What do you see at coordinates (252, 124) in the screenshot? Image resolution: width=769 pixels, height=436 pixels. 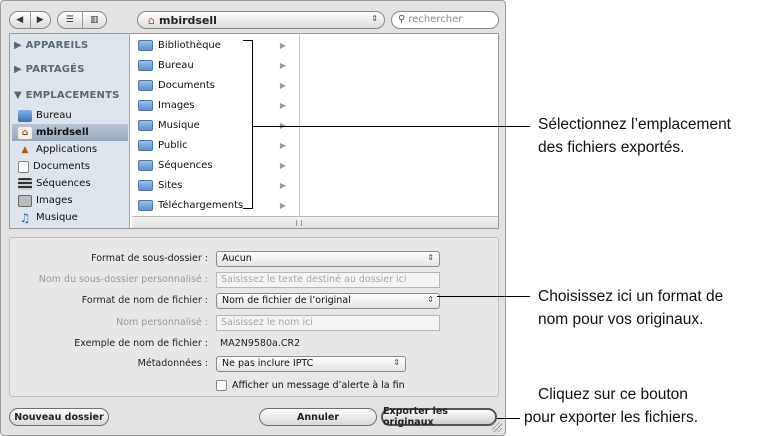 I see `bracket-vertical` at bounding box center [252, 124].